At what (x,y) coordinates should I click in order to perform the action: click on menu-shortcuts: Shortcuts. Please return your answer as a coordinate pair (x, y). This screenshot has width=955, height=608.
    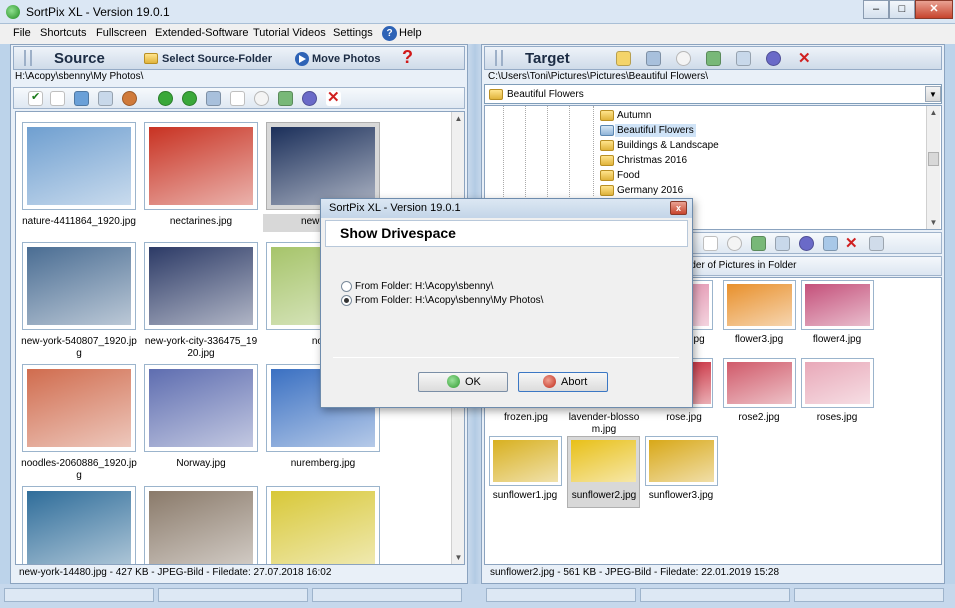
    Looking at the image, I should click on (63, 33).